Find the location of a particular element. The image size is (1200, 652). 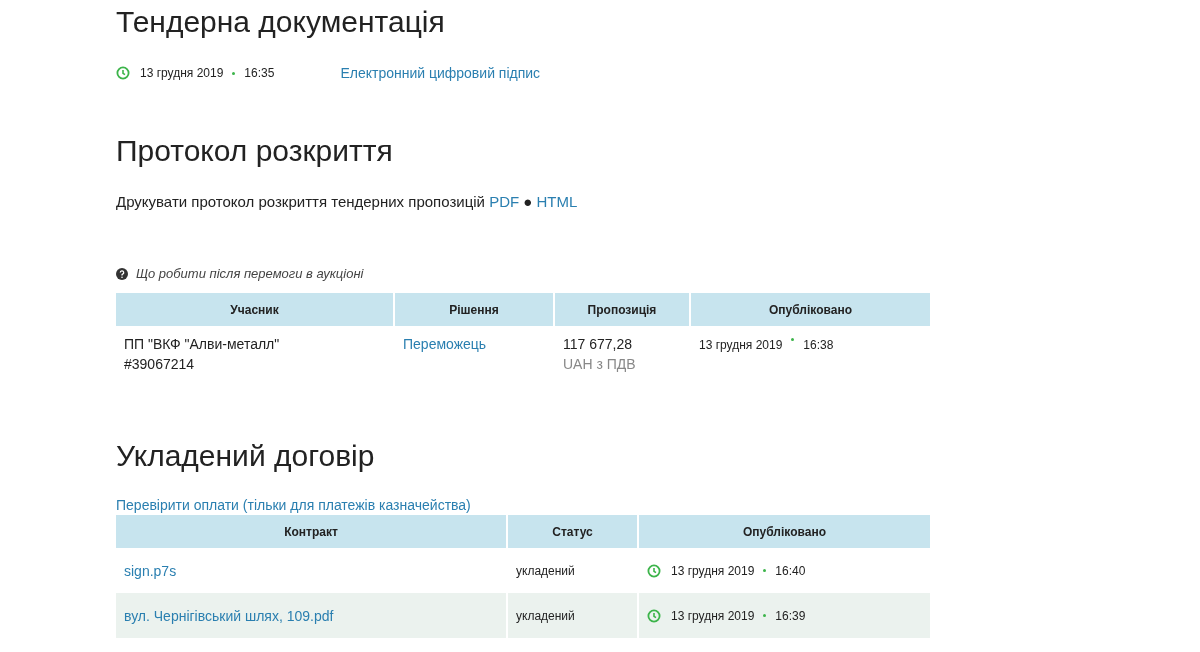

column-header: Контракт is located at coordinates (311, 531).